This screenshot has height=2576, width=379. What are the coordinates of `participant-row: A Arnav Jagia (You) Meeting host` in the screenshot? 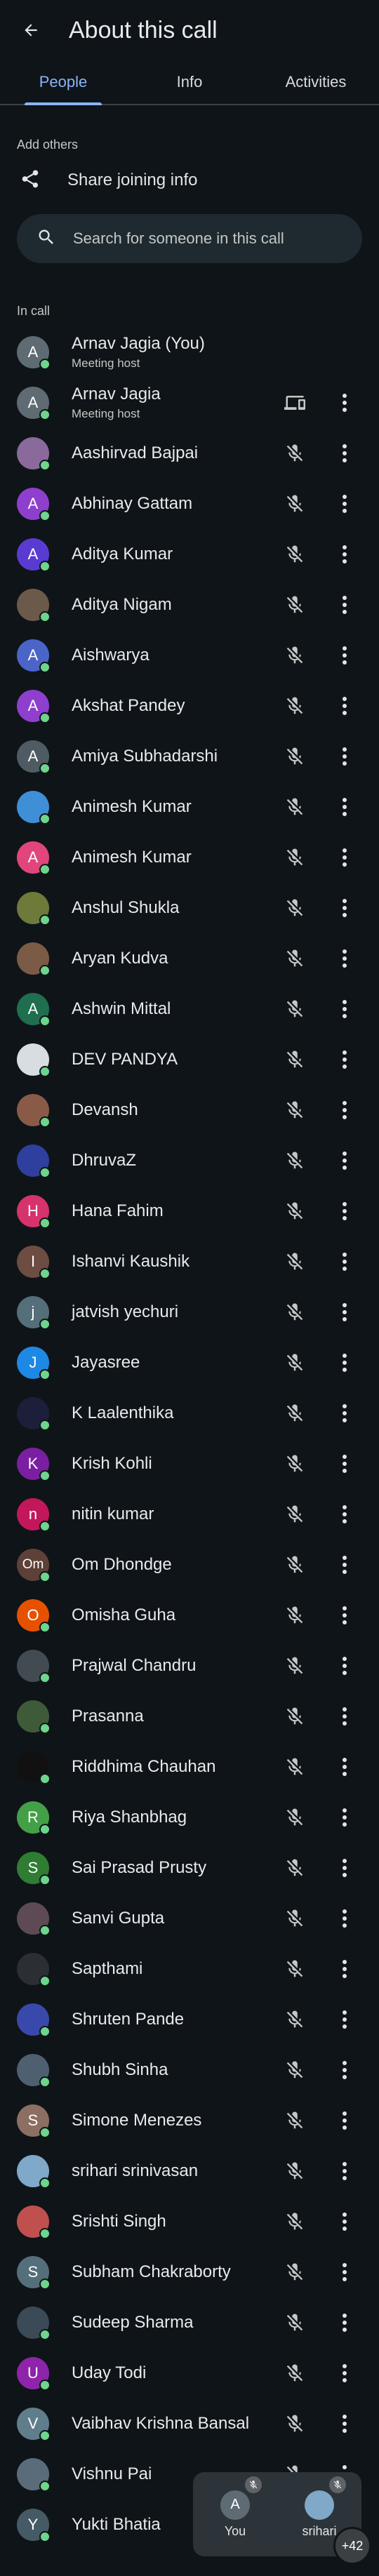 It's located at (189, 352).